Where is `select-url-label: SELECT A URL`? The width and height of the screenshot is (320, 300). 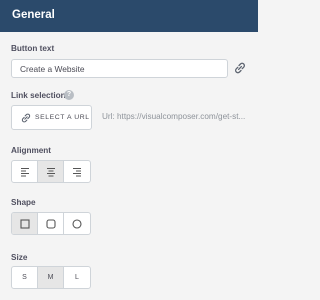
select-url-label: SELECT A URL is located at coordinates (62, 117).